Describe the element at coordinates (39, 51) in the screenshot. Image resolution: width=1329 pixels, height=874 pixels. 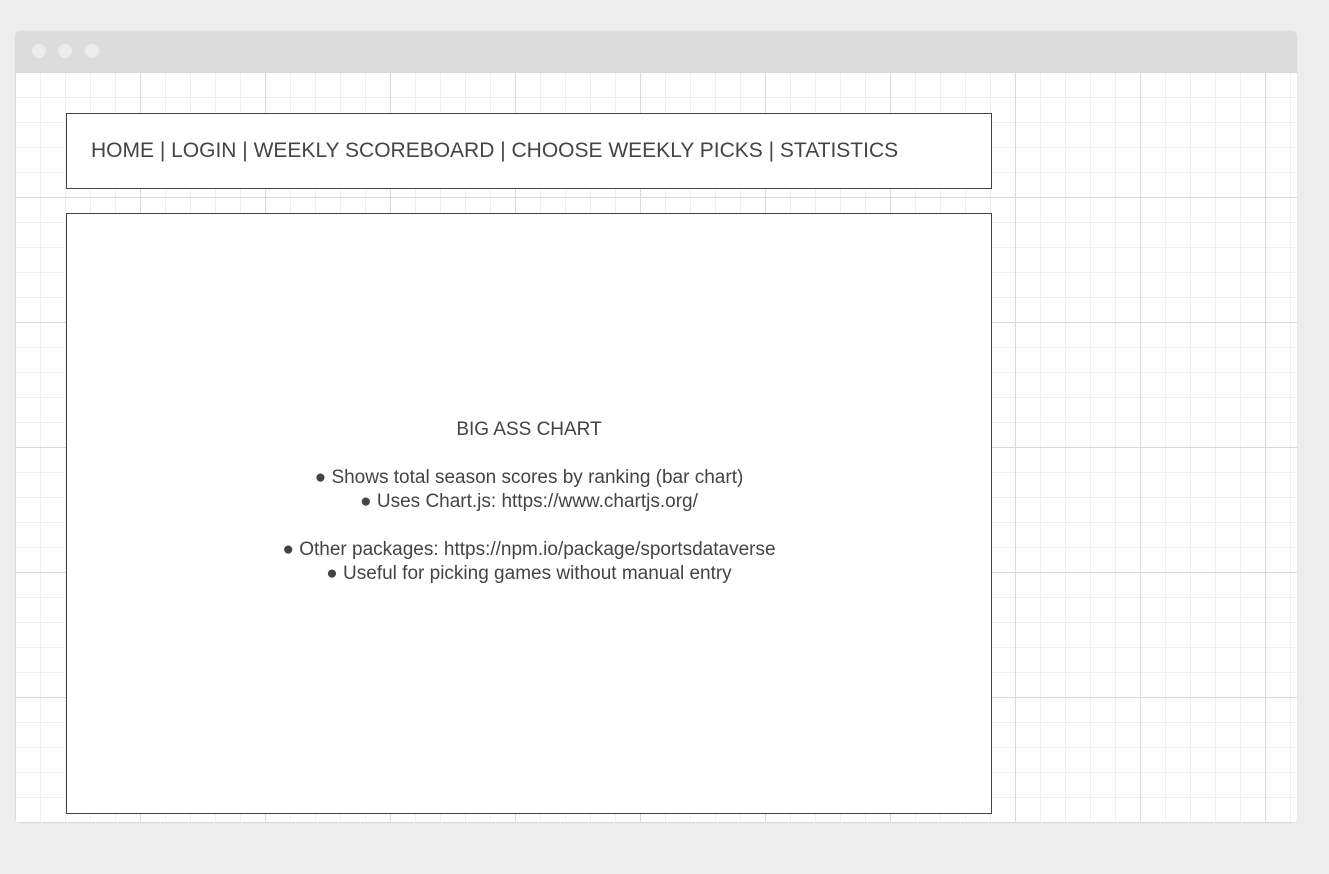
I see `window-close-dot-icon` at that location.